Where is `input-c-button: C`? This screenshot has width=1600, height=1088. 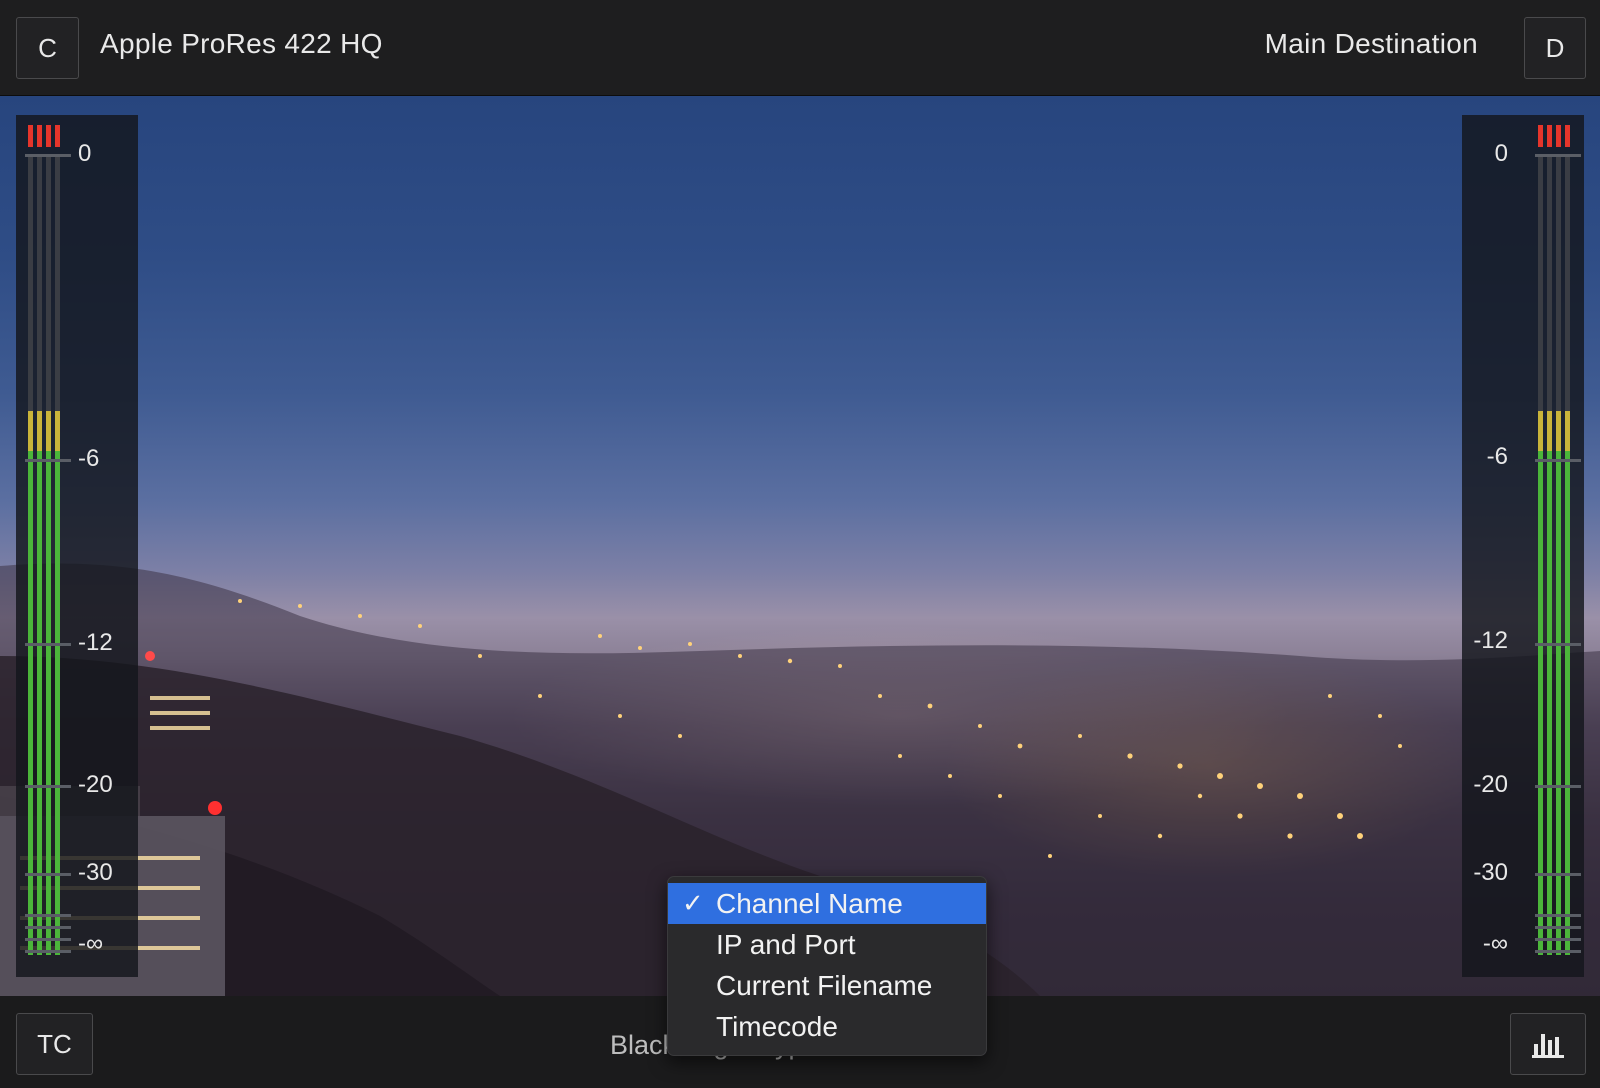
input-c-button: C is located at coordinates (47, 48).